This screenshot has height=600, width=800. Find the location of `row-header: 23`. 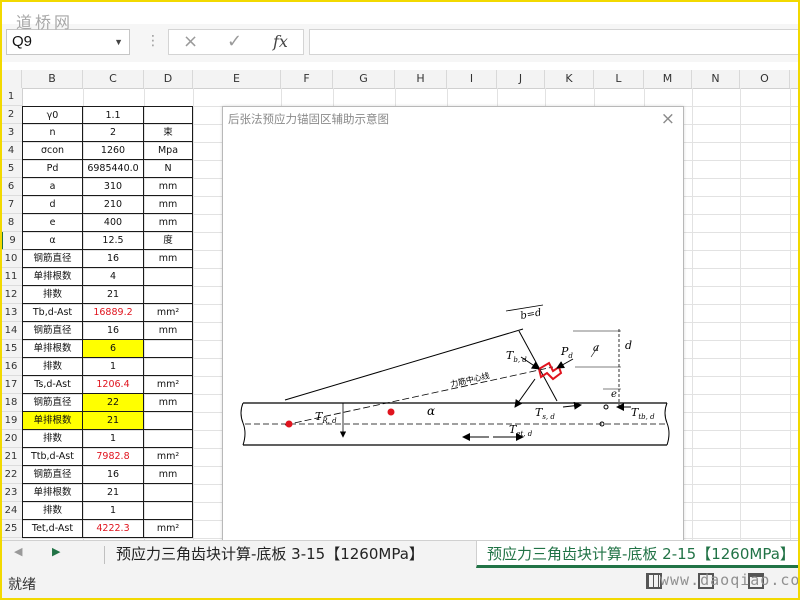

row-header: 23 is located at coordinates (11, 493).